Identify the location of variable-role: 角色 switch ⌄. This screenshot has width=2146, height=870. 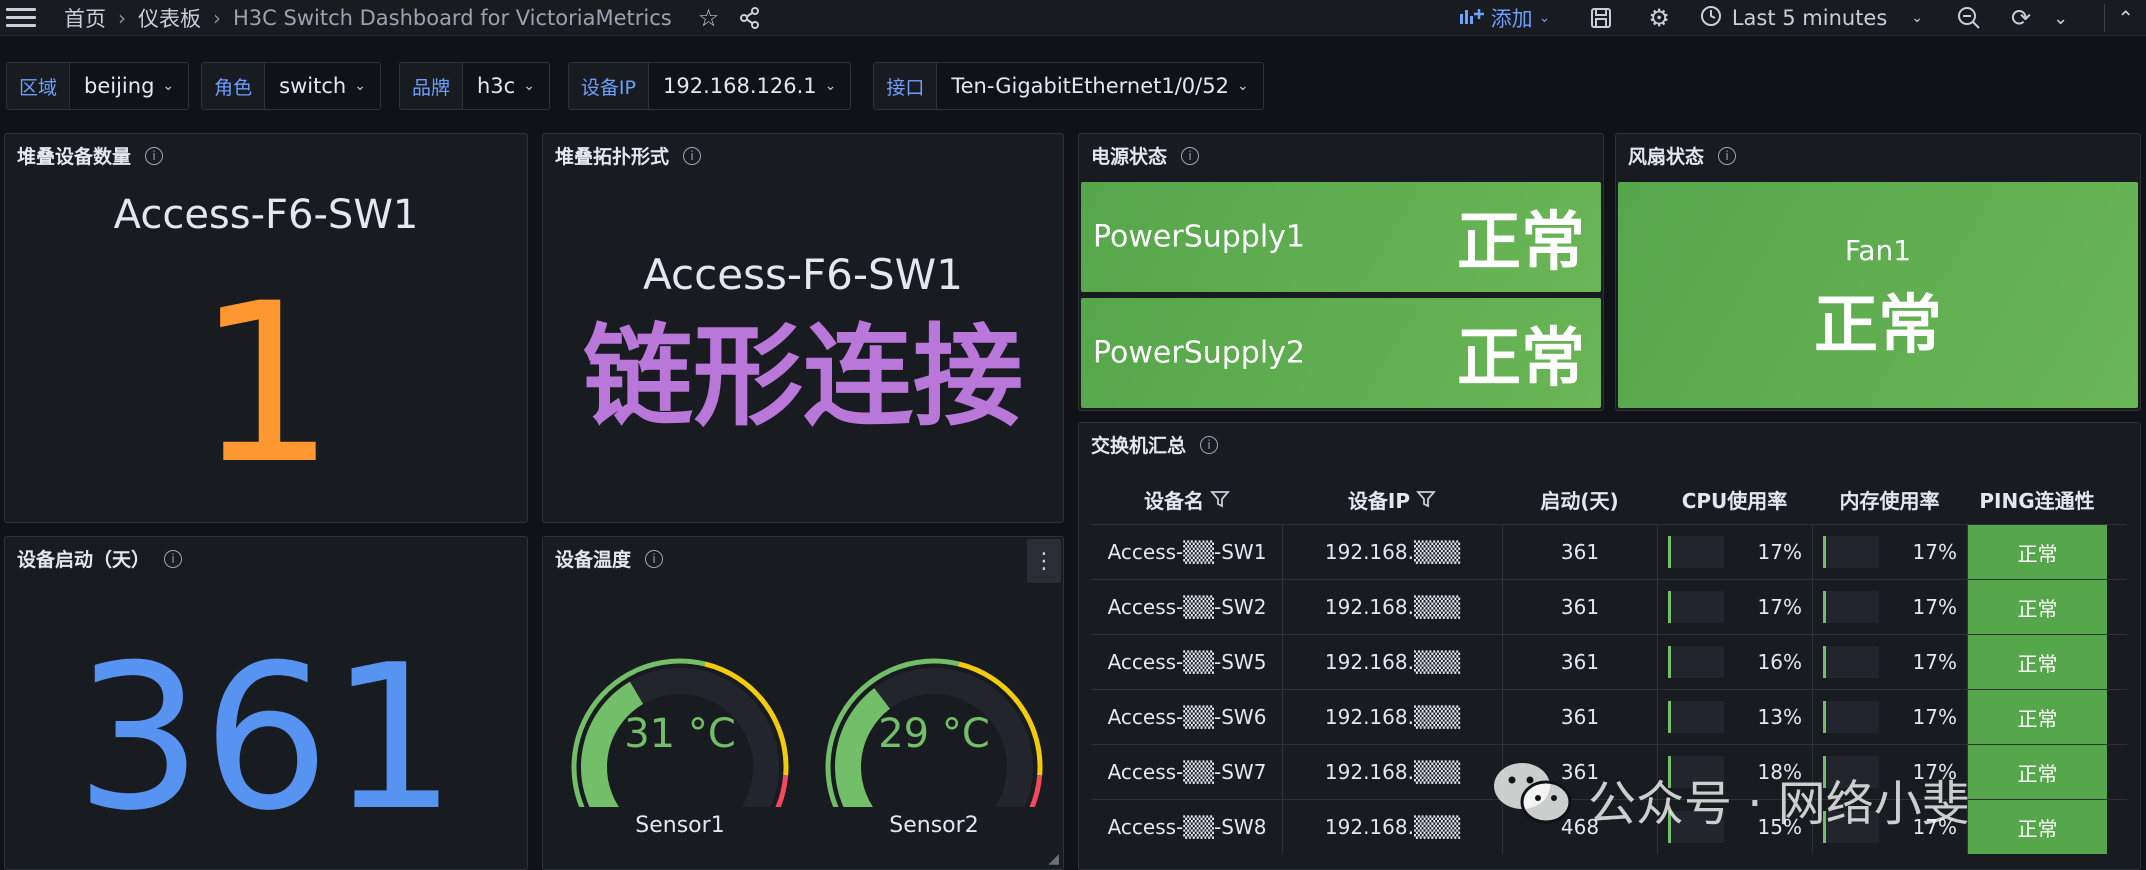
(291, 86).